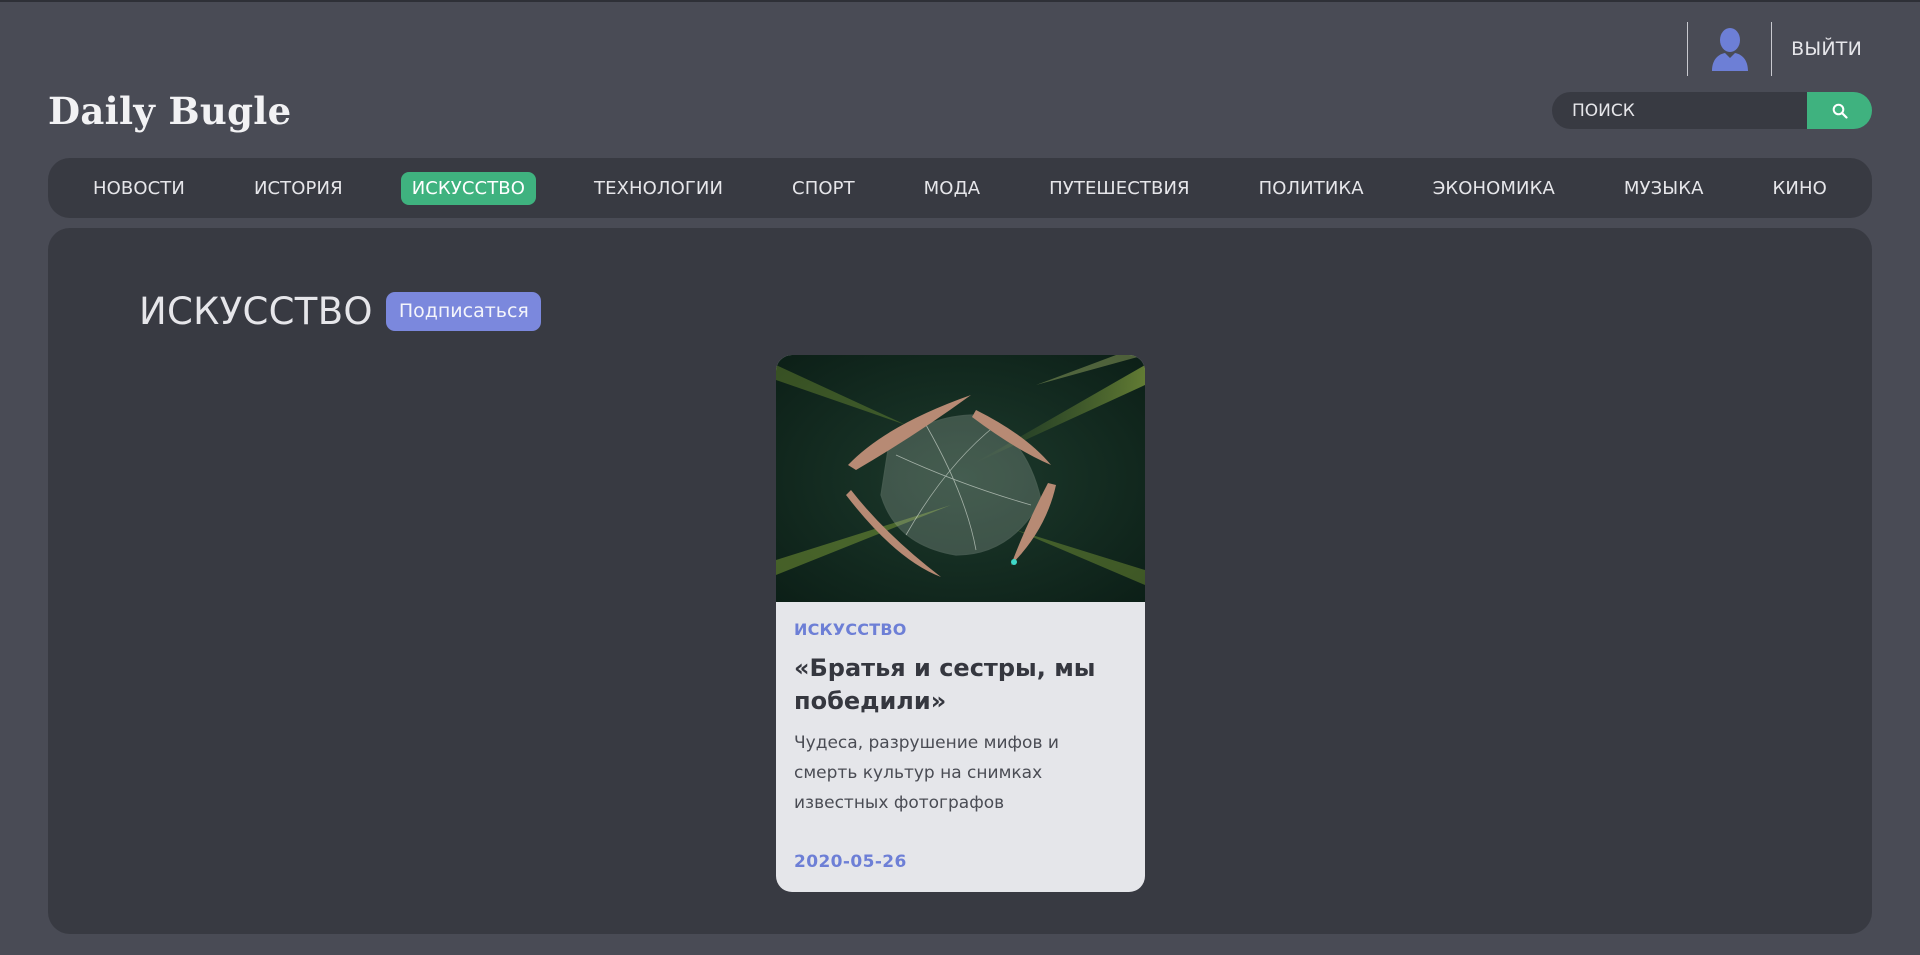 This screenshot has height=955, width=1920. Describe the element at coordinates (463, 311) in the screenshot. I see `subscribe-button: Подписаться` at that location.